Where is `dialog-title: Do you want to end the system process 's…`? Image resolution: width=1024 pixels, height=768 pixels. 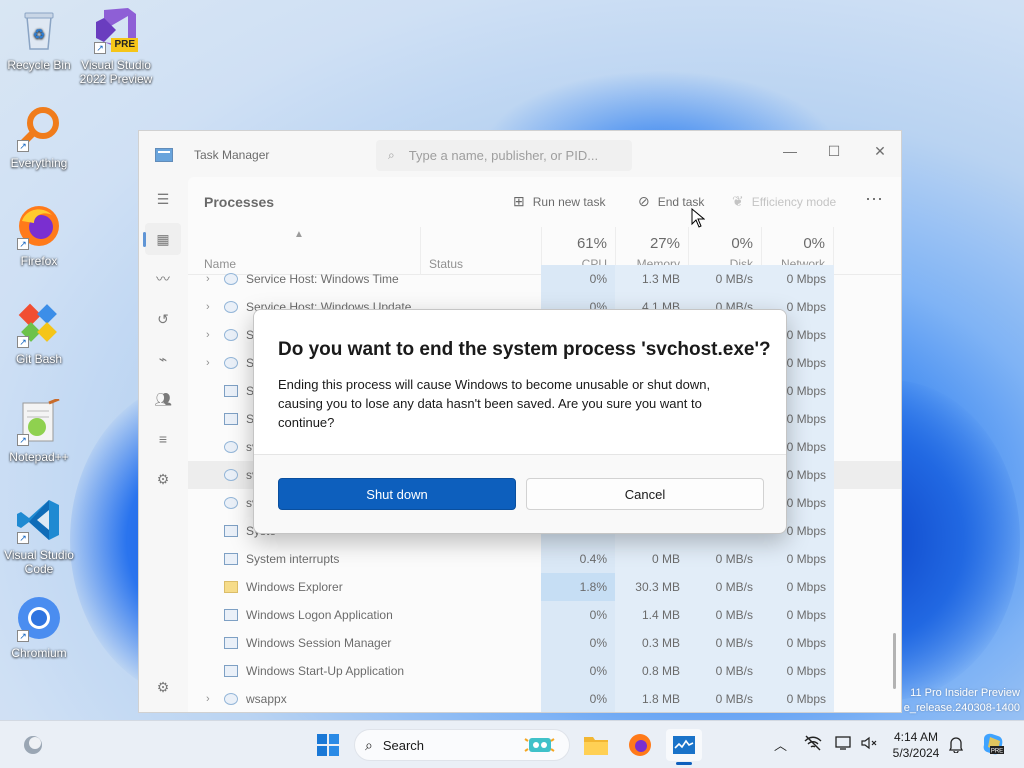 dialog-title: Do you want to end the system process 's… is located at coordinates (524, 349).